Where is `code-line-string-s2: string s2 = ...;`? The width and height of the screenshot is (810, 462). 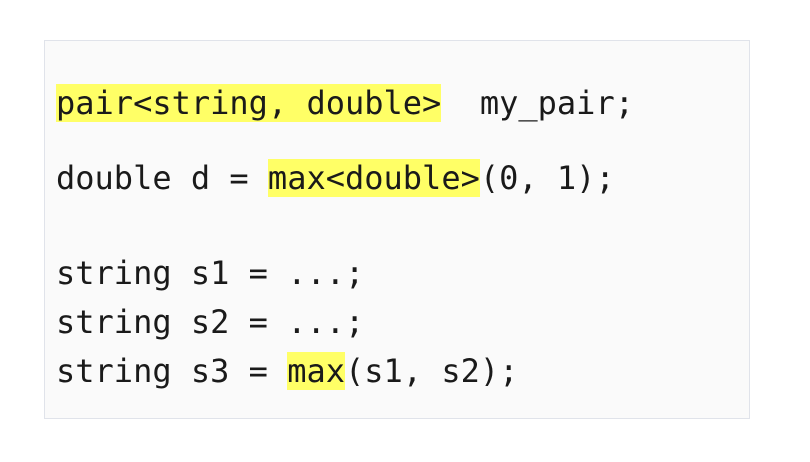 code-line-string-s2: string s2 = ...; is located at coordinates (210, 322).